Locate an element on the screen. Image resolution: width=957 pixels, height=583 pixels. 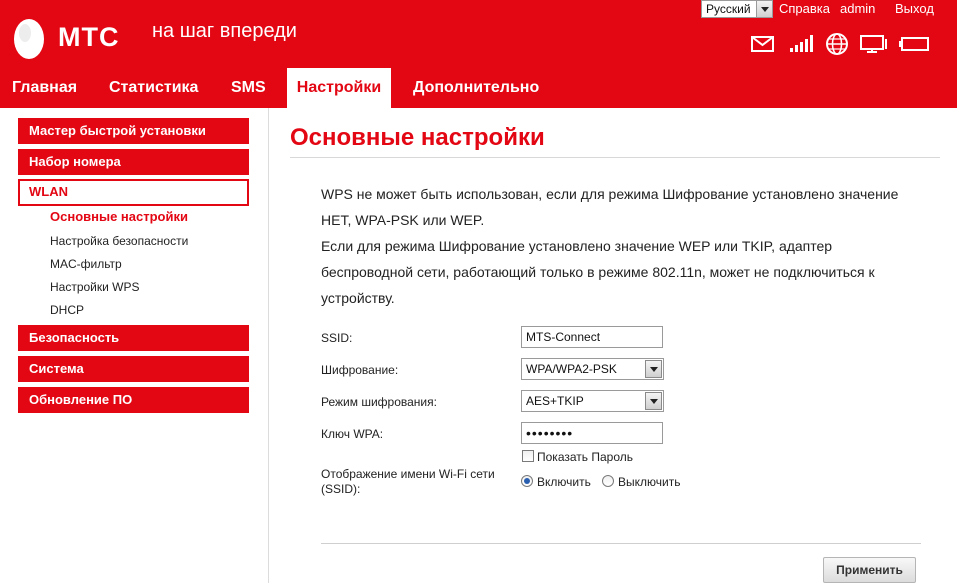
sidebar-item-system: Система is located at coordinates (133, 369).